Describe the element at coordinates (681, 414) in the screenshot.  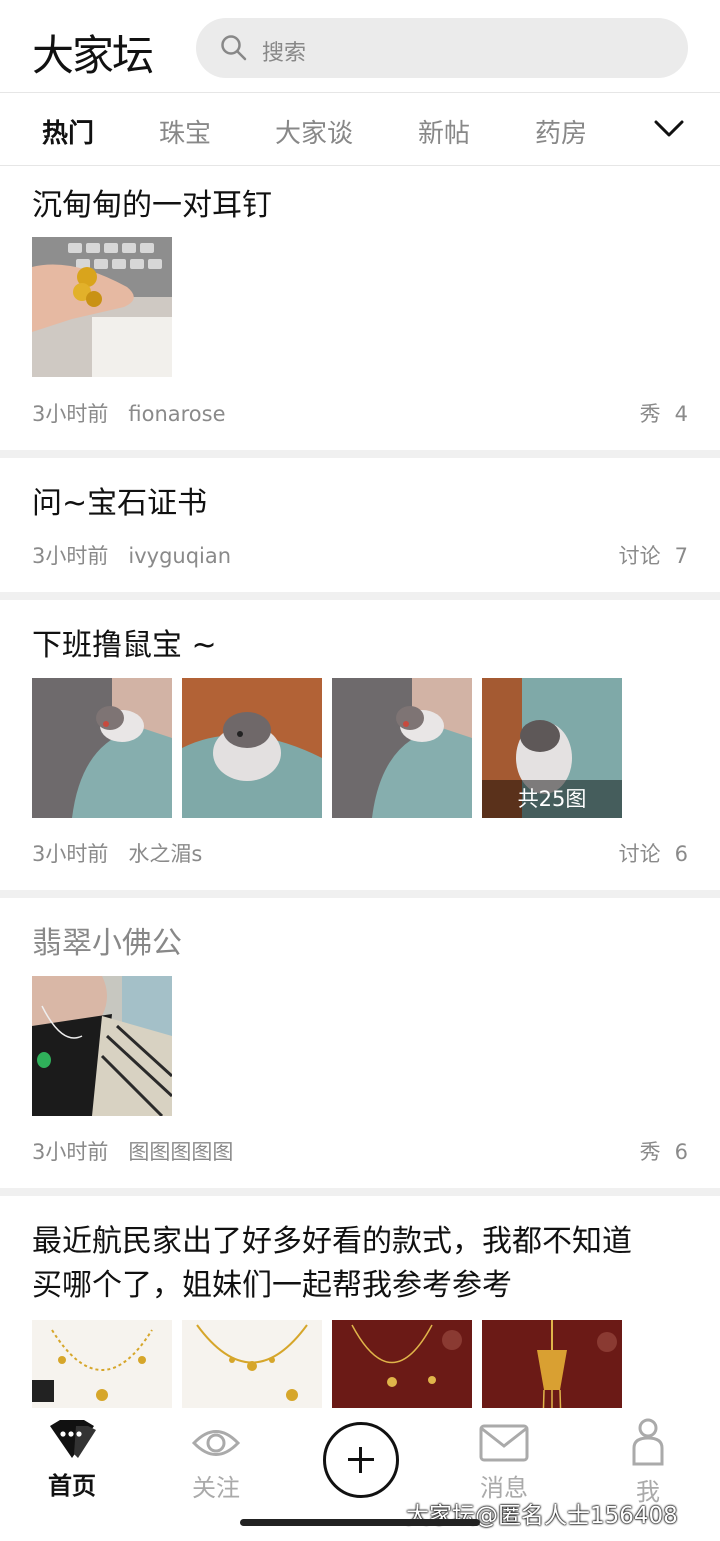
I see `post-count: 4` at that location.